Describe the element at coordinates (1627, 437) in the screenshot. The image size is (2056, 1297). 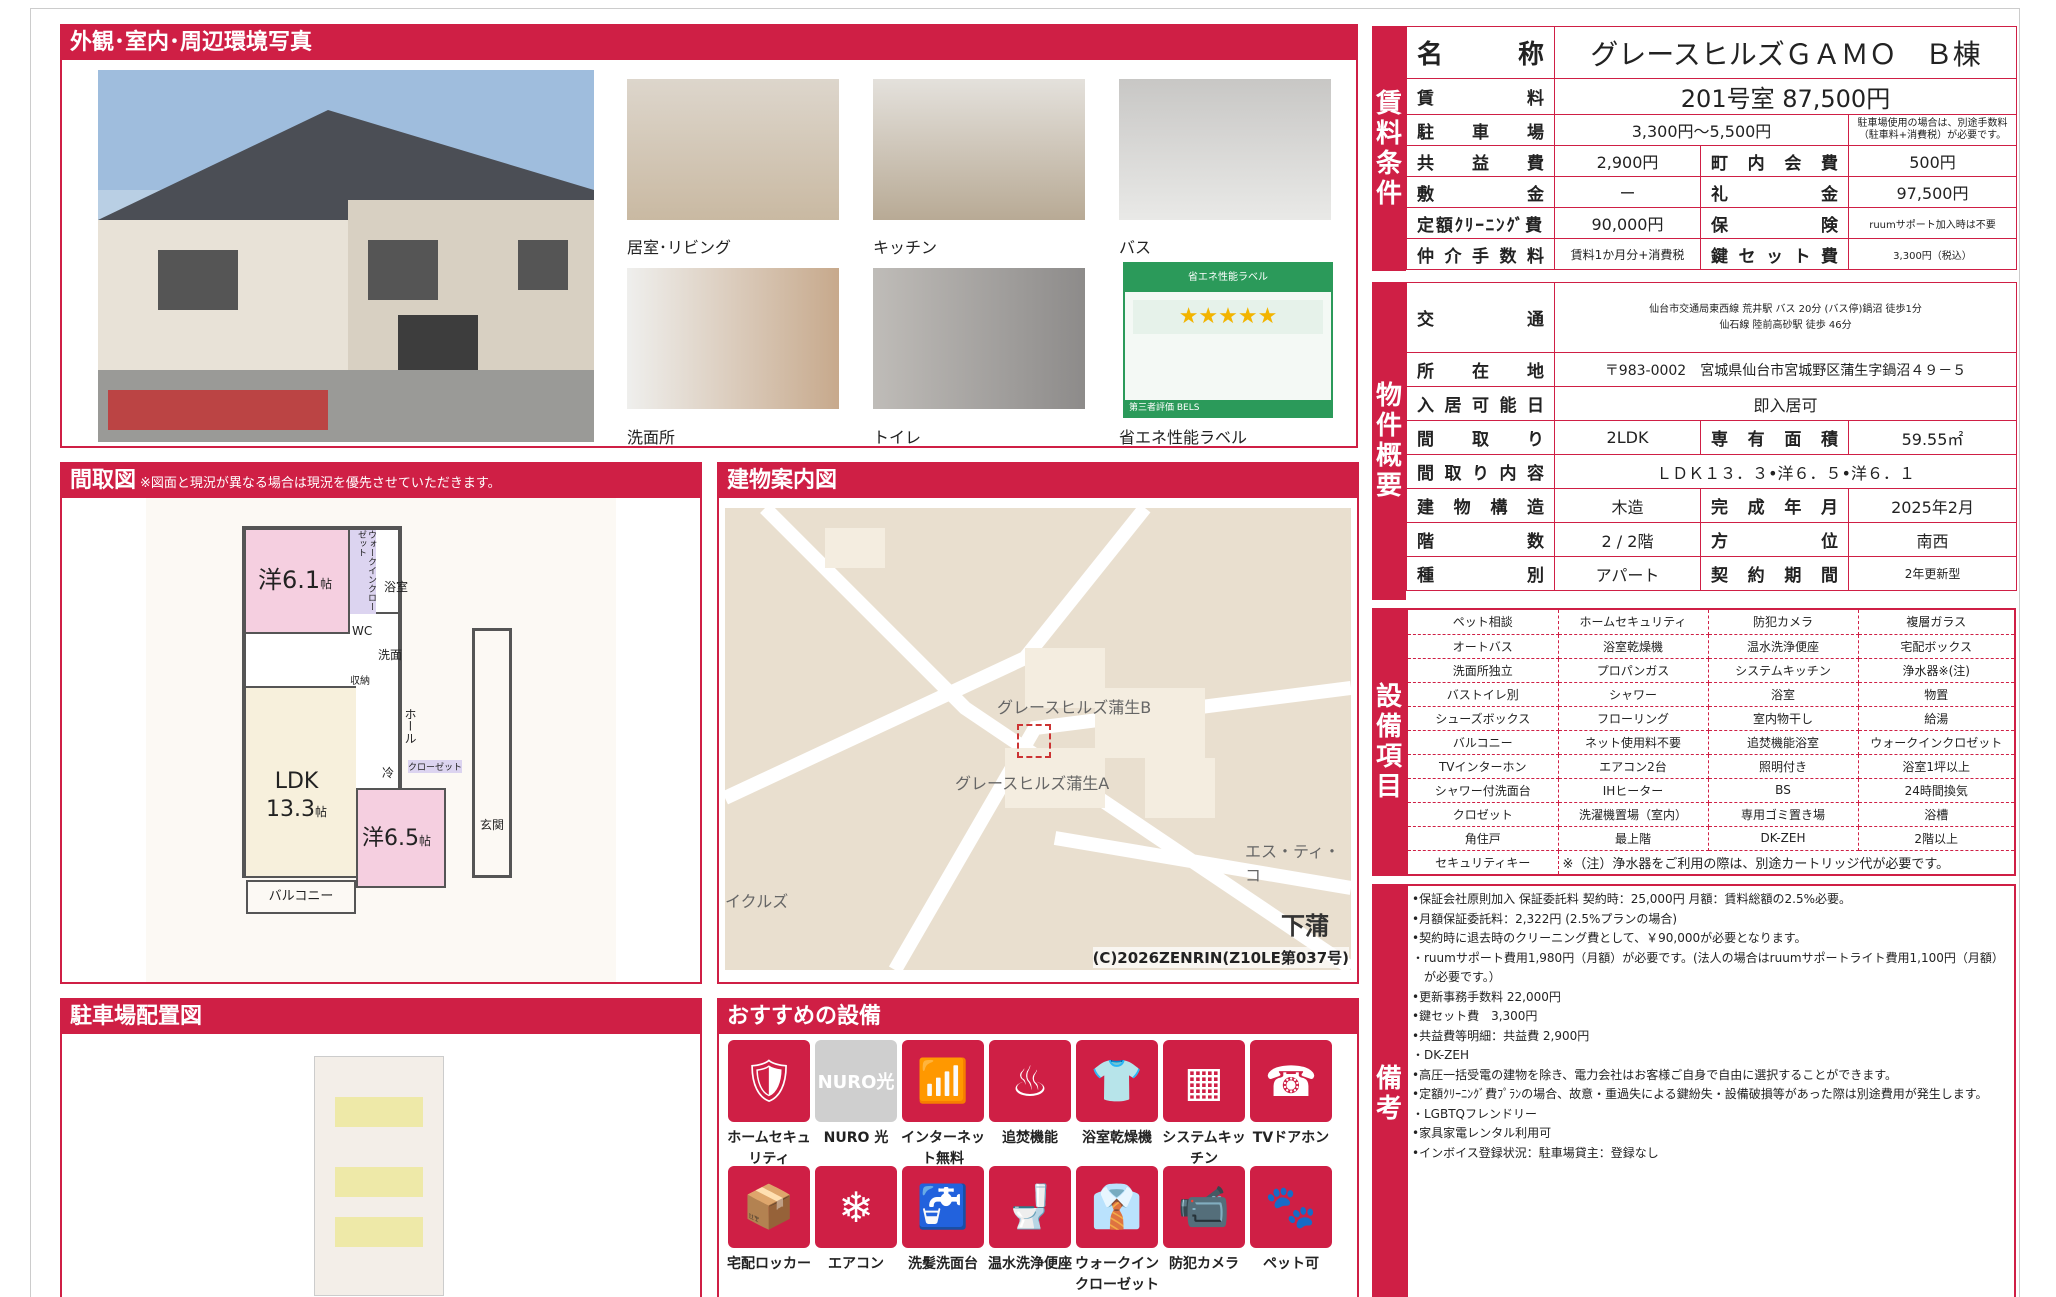
I see `layout: 2LDK` at that location.